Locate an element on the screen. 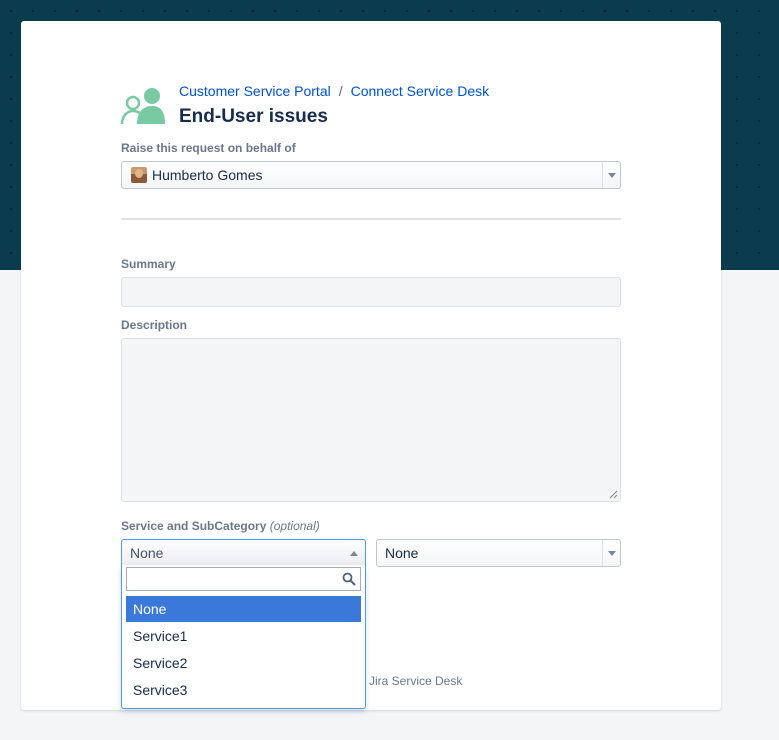 This screenshot has width=779, height=740. subcategory-select: None is located at coordinates (498, 553).